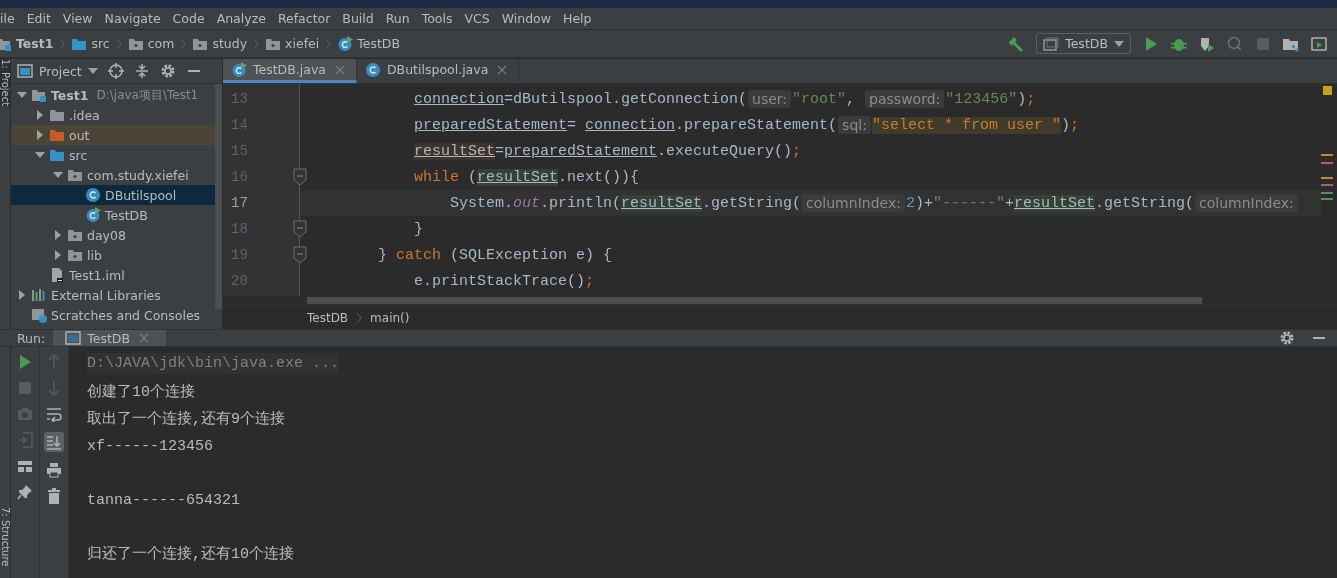 The height and width of the screenshot is (578, 1337). Describe the element at coordinates (418, 229) in the screenshot. I see `code-line: }` at that location.